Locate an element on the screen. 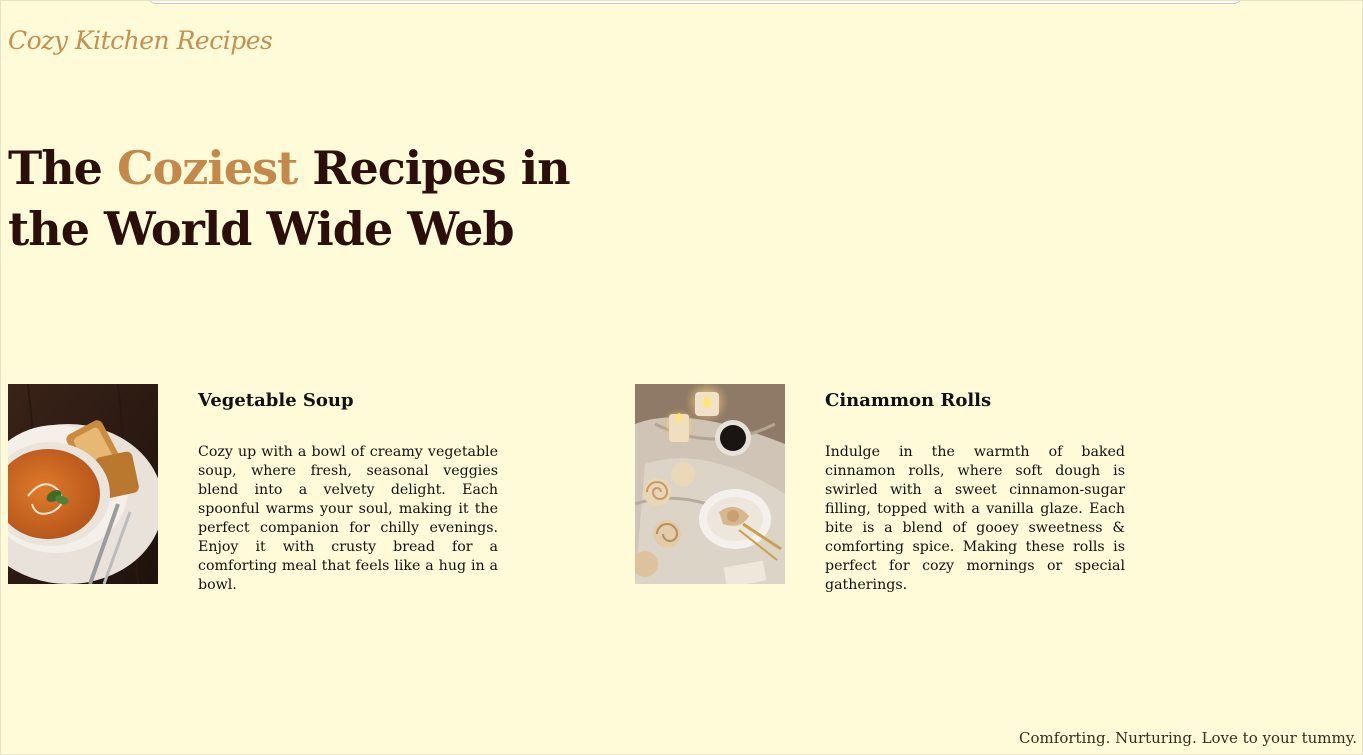 Image resolution: width=1363 pixels, height=755 pixels. rolls-photo-illustration is located at coordinates (710, 484).